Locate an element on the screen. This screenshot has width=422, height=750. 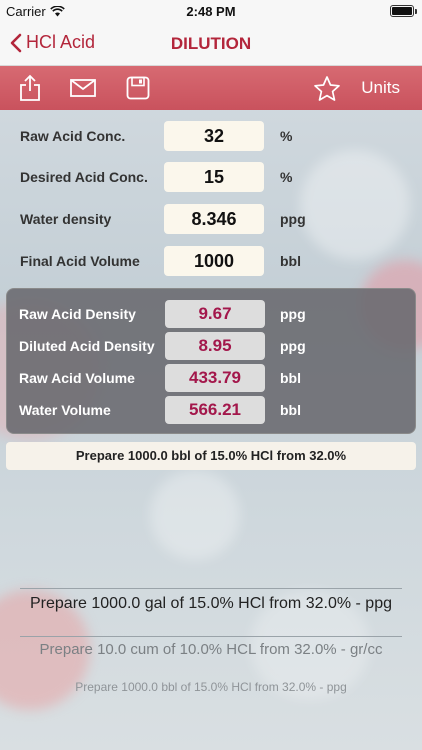
battery-icon is located at coordinates (403, 11).